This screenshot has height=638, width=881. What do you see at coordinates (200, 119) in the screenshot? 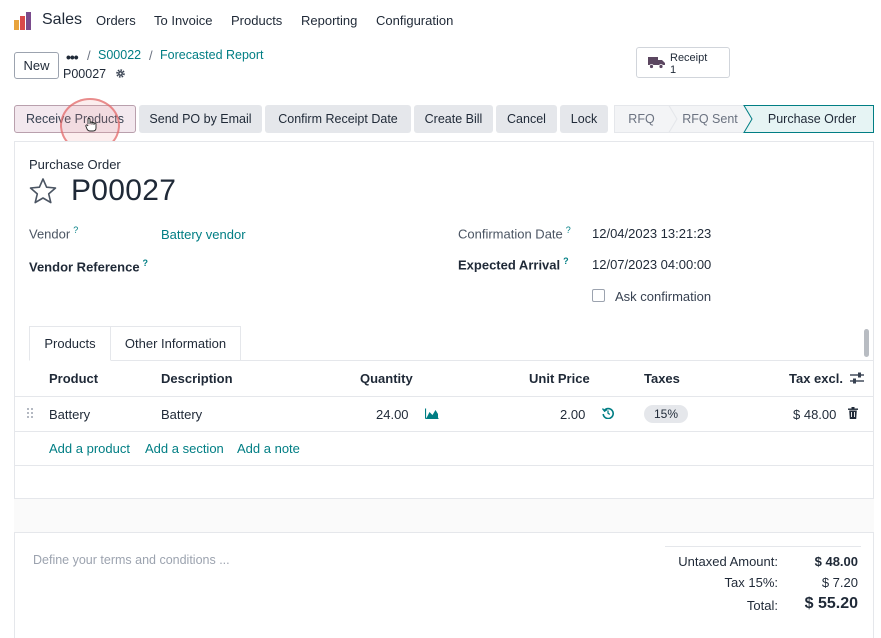
I see `send-po-by-email-button: Send PO by Email` at bounding box center [200, 119].